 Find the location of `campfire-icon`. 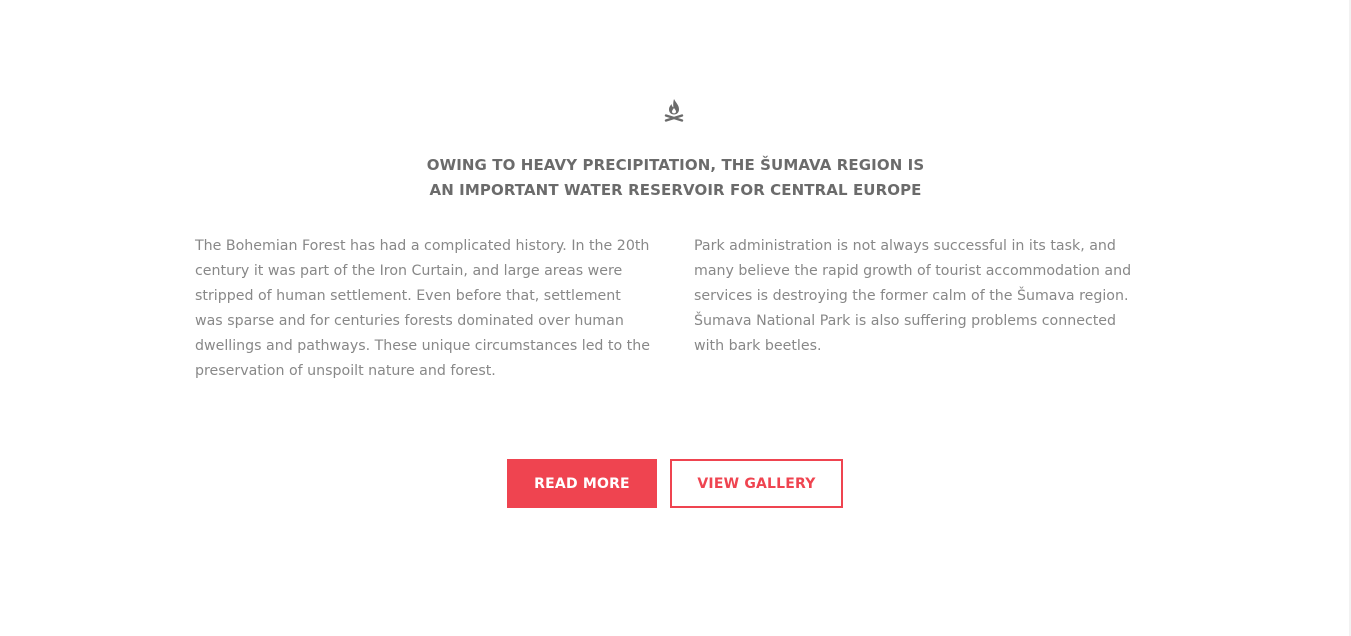

campfire-icon is located at coordinates (674, 111).